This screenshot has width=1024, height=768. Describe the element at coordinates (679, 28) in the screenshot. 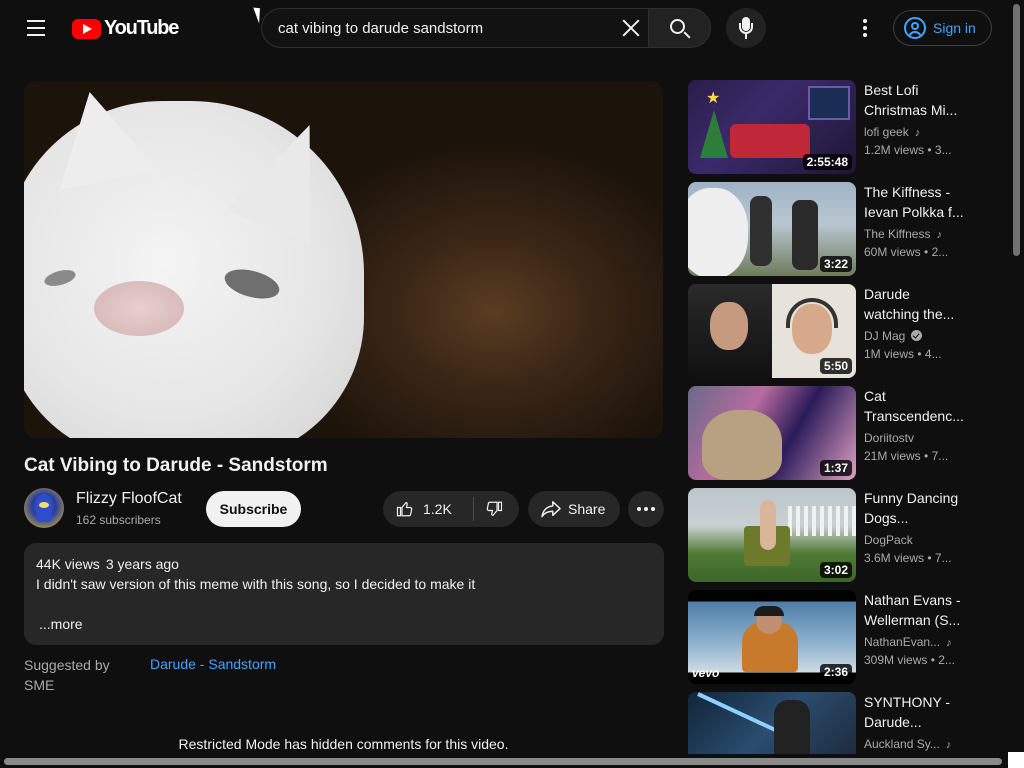

I see `search-button` at that location.